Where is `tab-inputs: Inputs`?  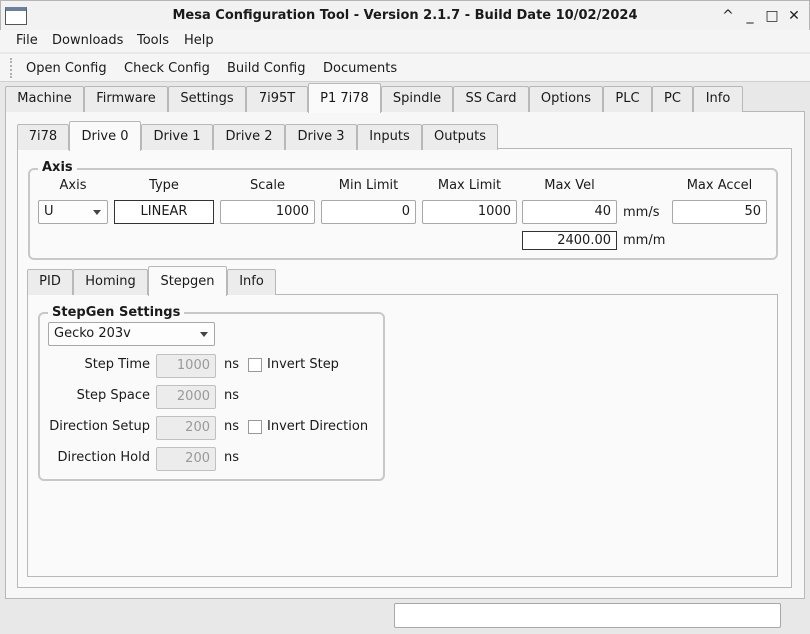
tab-inputs: Inputs is located at coordinates (389, 137).